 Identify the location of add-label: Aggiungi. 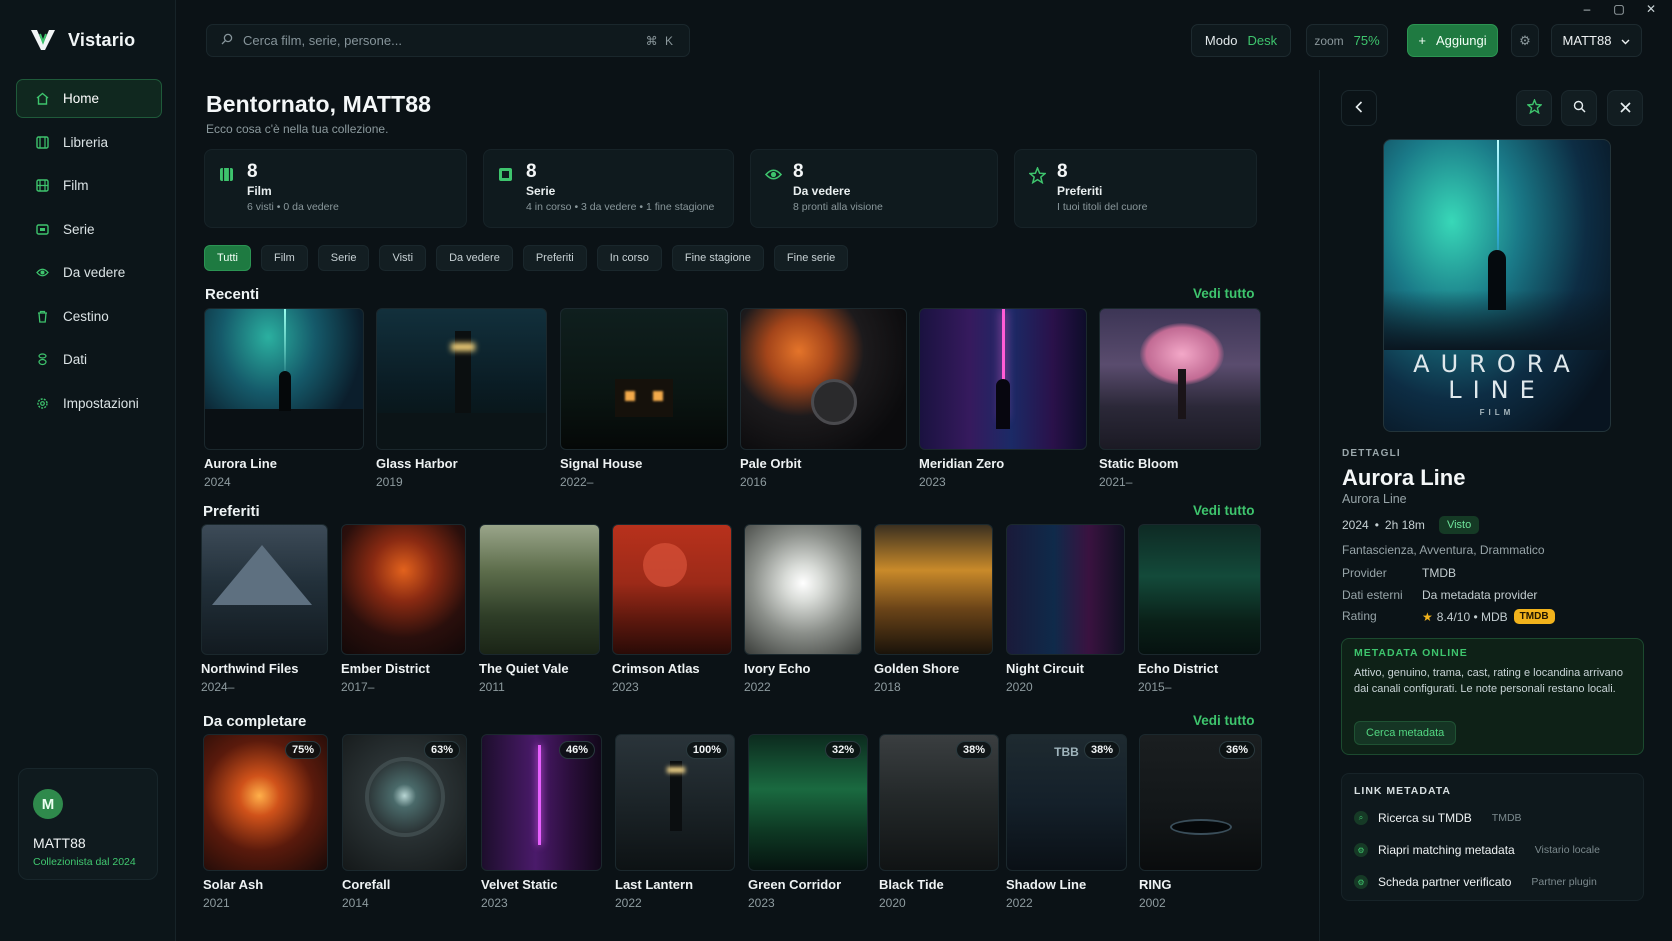
(1461, 40).